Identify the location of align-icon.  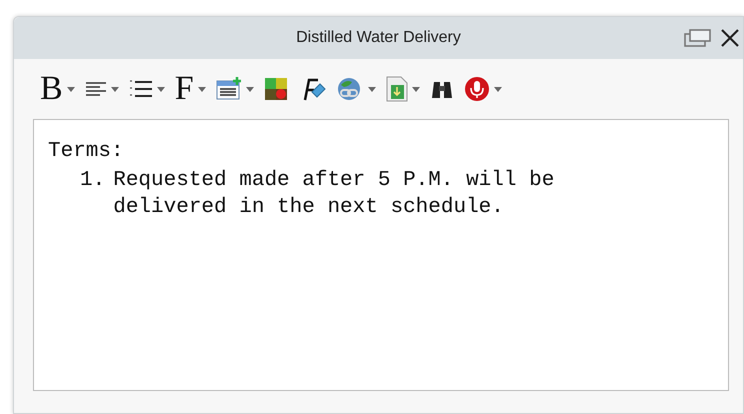
(95, 89).